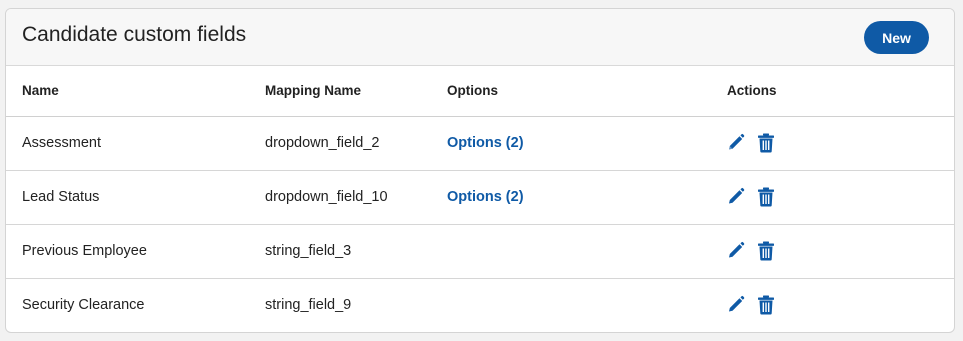  I want to click on field-name: Previous Employee, so click(84, 251).